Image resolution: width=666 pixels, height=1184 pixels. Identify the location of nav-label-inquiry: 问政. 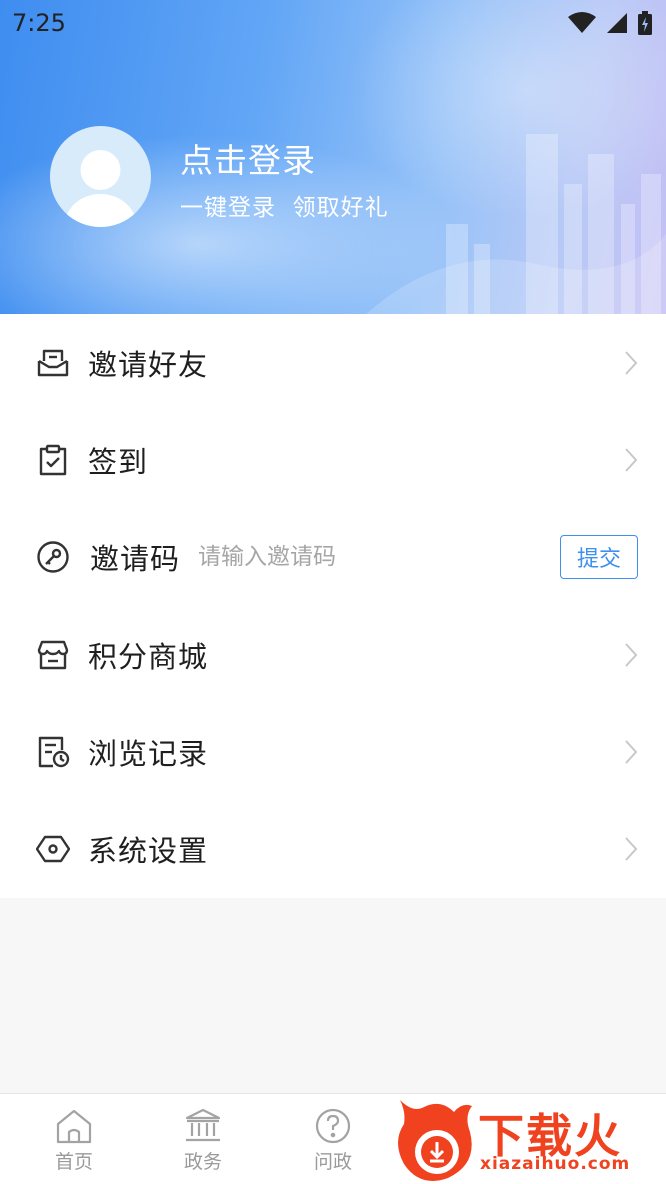
(332, 1162).